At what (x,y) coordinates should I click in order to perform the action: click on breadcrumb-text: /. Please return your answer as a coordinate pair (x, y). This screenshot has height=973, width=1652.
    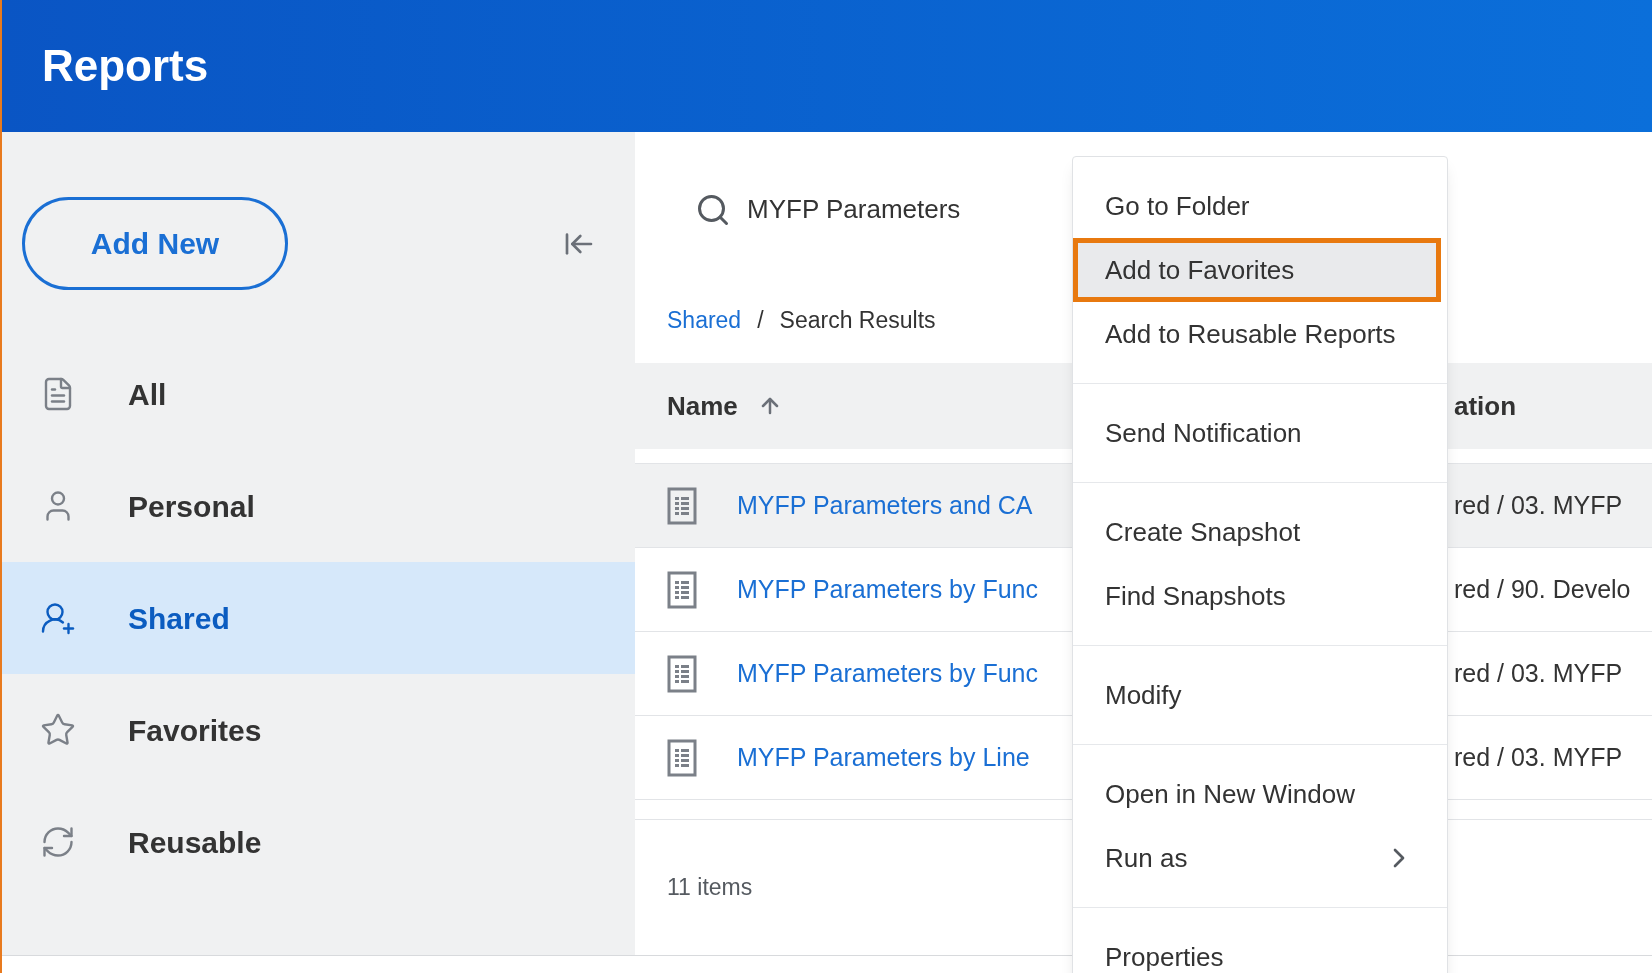
    Looking at the image, I should click on (760, 321).